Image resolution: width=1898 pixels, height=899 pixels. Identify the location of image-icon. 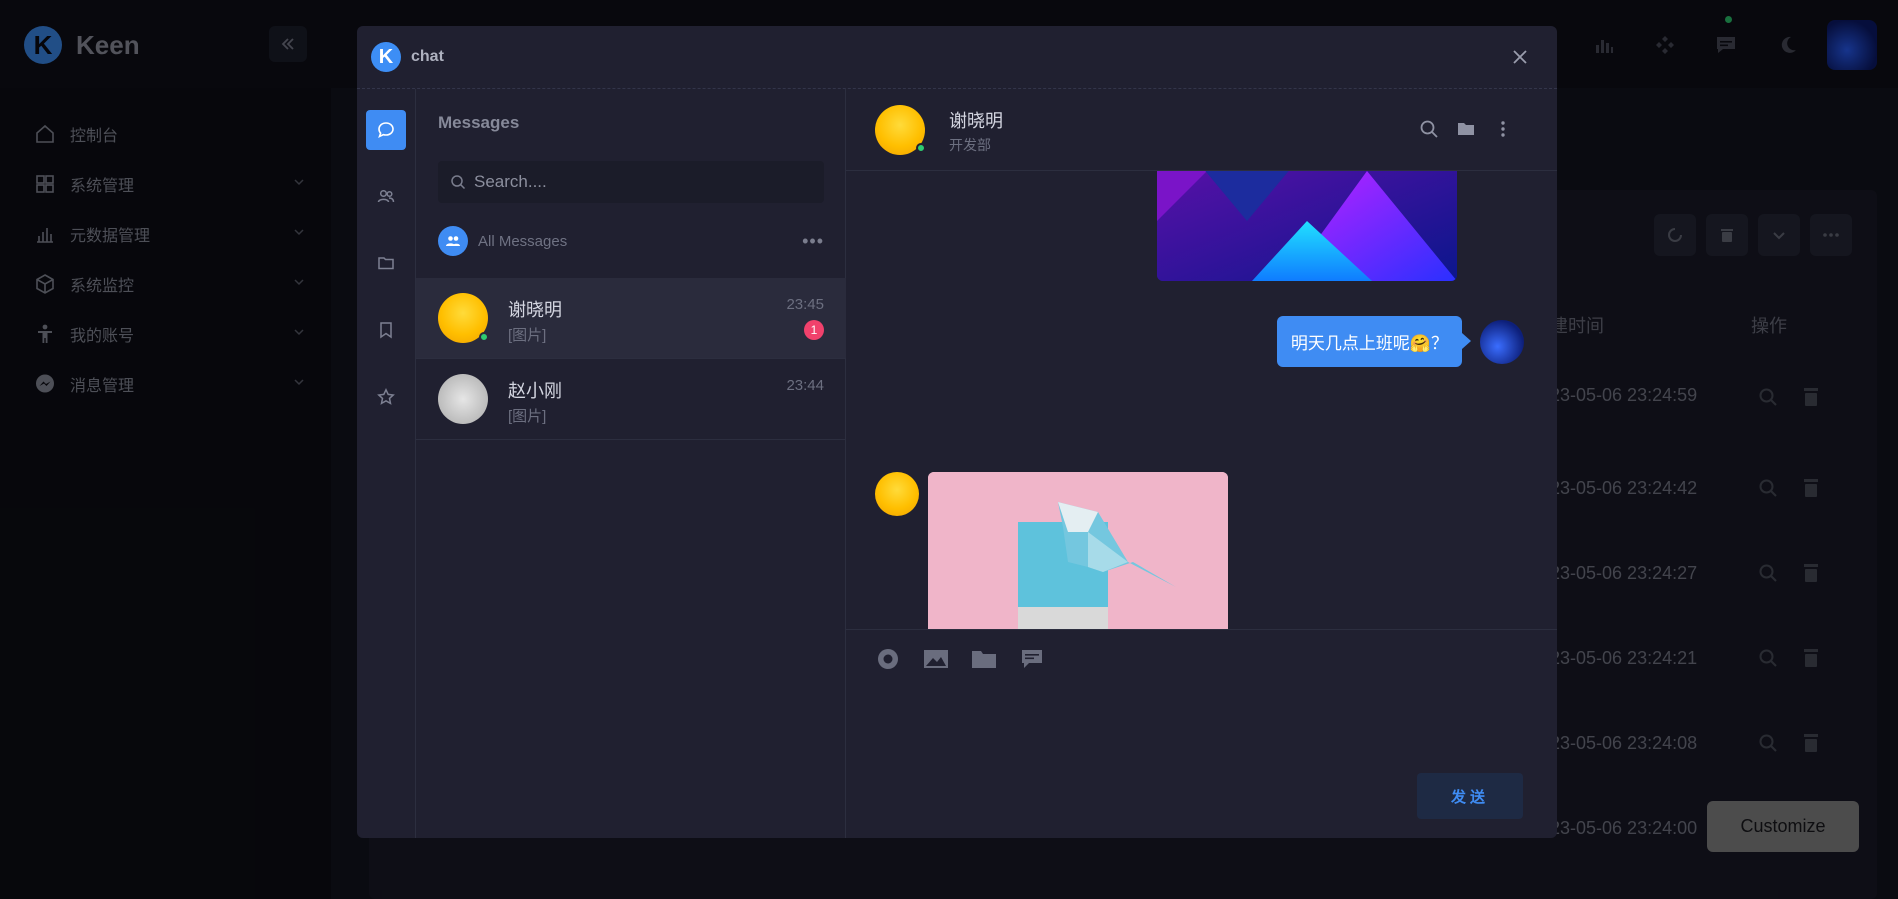
(936, 659).